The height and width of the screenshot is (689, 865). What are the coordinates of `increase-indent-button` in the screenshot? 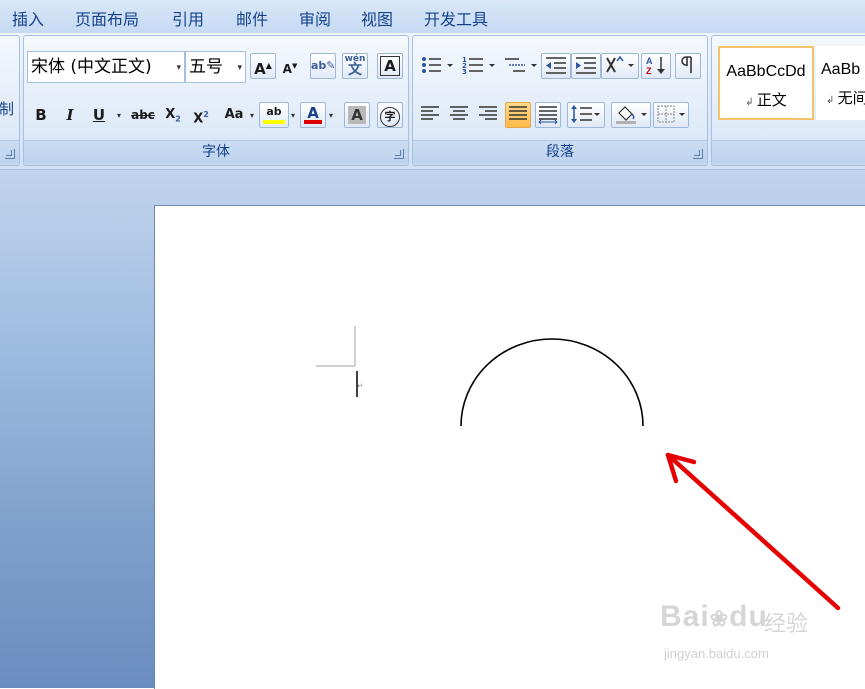 It's located at (586, 66).